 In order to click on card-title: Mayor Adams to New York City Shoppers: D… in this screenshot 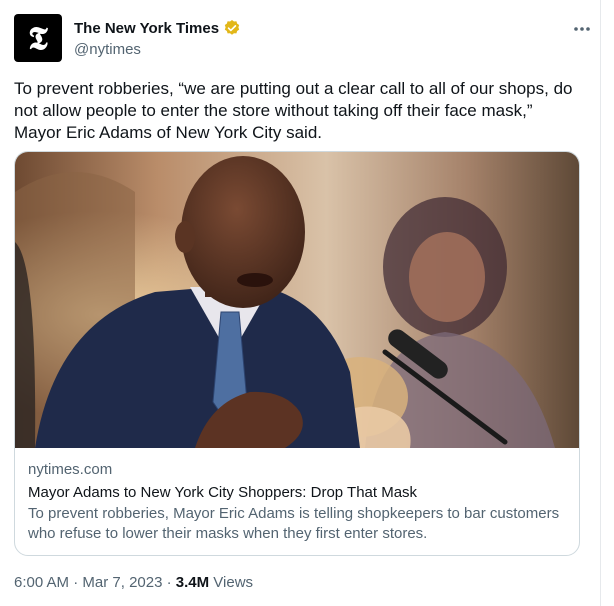, I will do `click(223, 492)`.